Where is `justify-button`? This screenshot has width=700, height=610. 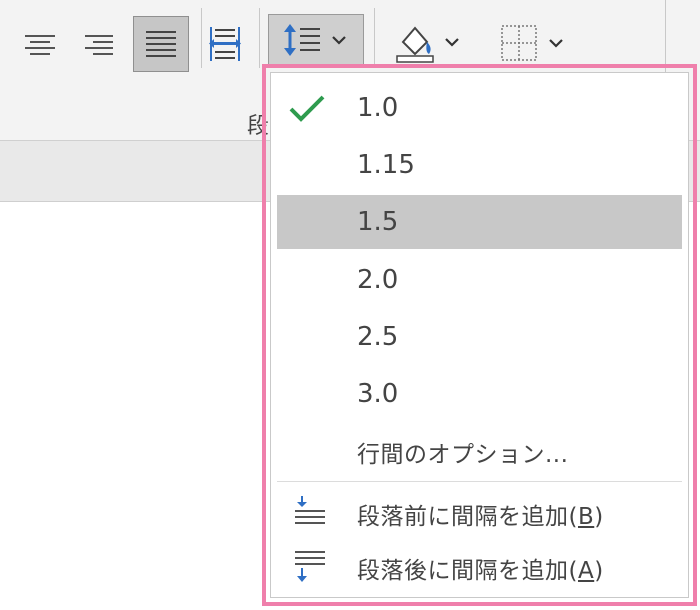 justify-button is located at coordinates (161, 44).